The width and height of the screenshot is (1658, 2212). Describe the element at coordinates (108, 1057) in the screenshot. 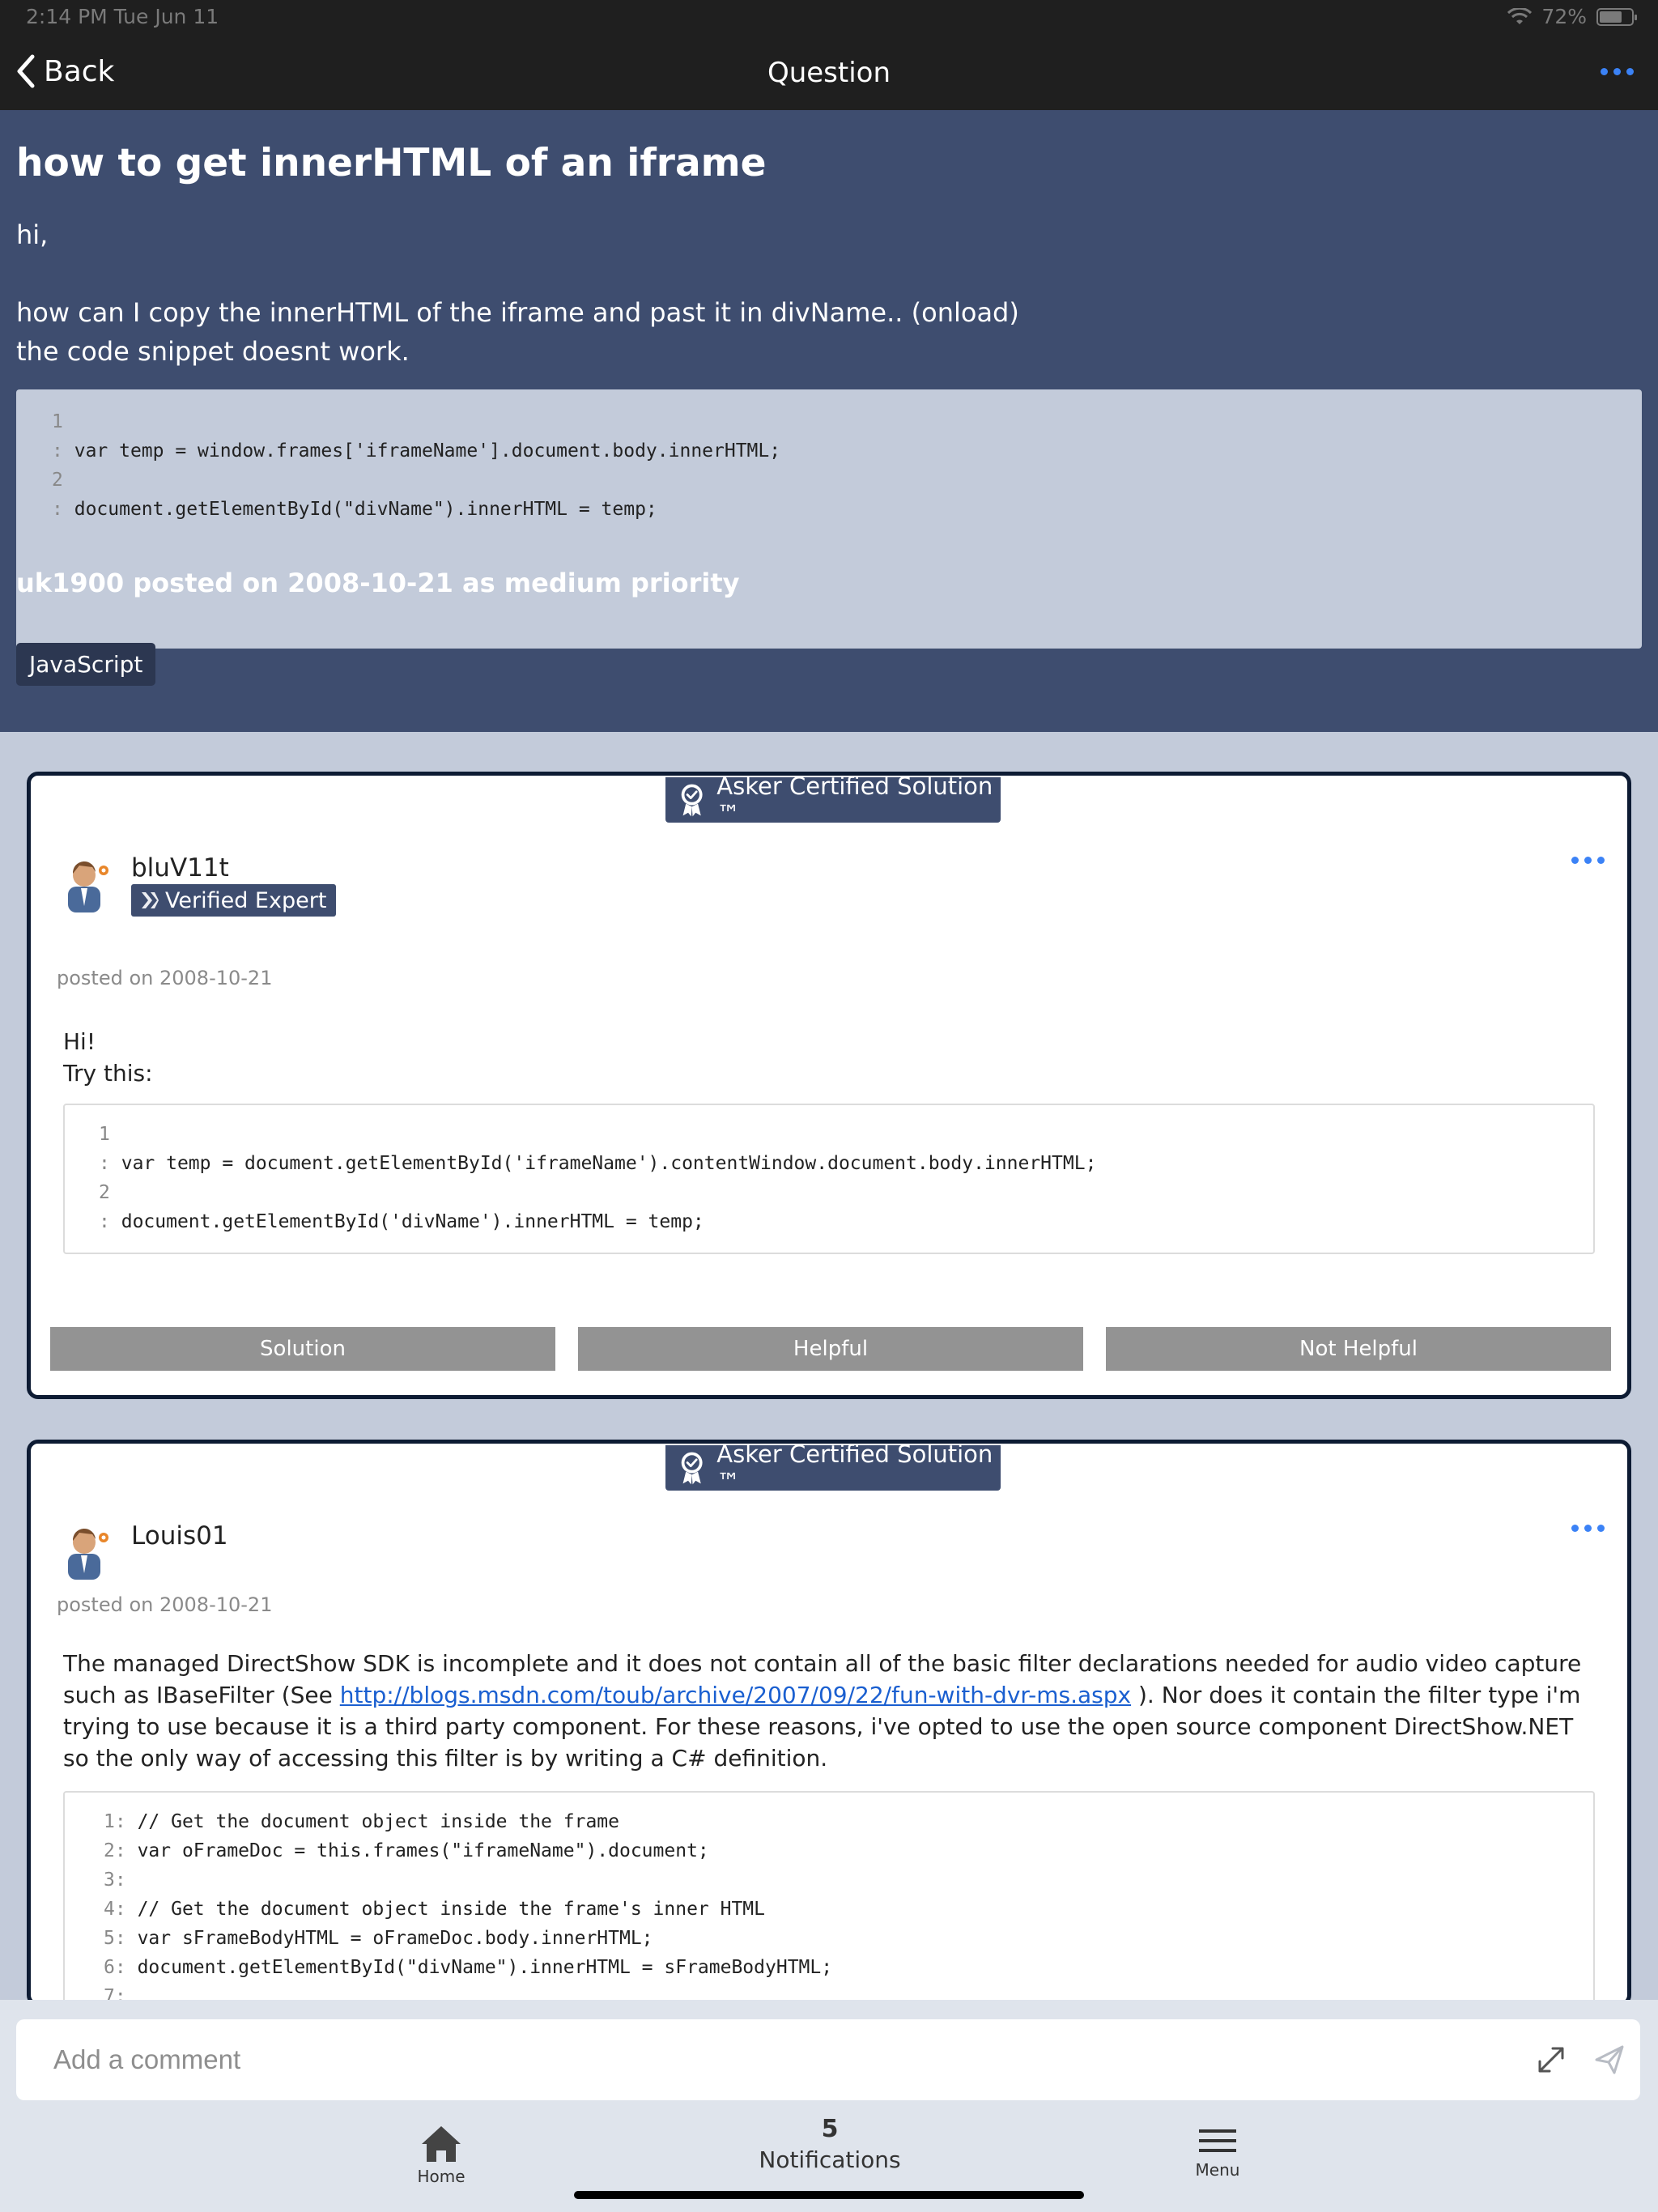

I see `answer-text: Hi! Try this:` at that location.